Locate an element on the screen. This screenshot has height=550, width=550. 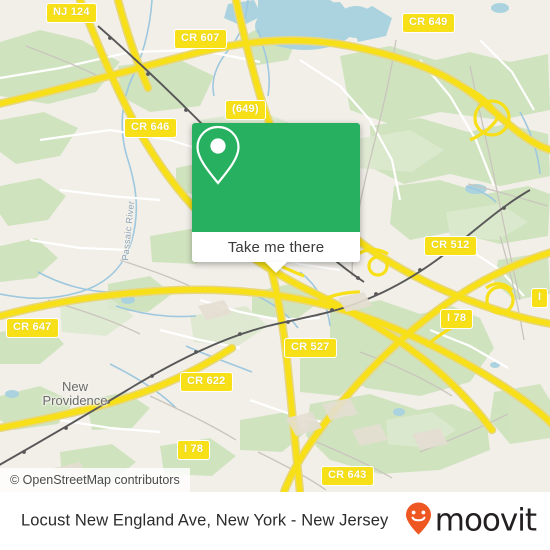
road-shield: CR 527 is located at coordinates (310, 348).